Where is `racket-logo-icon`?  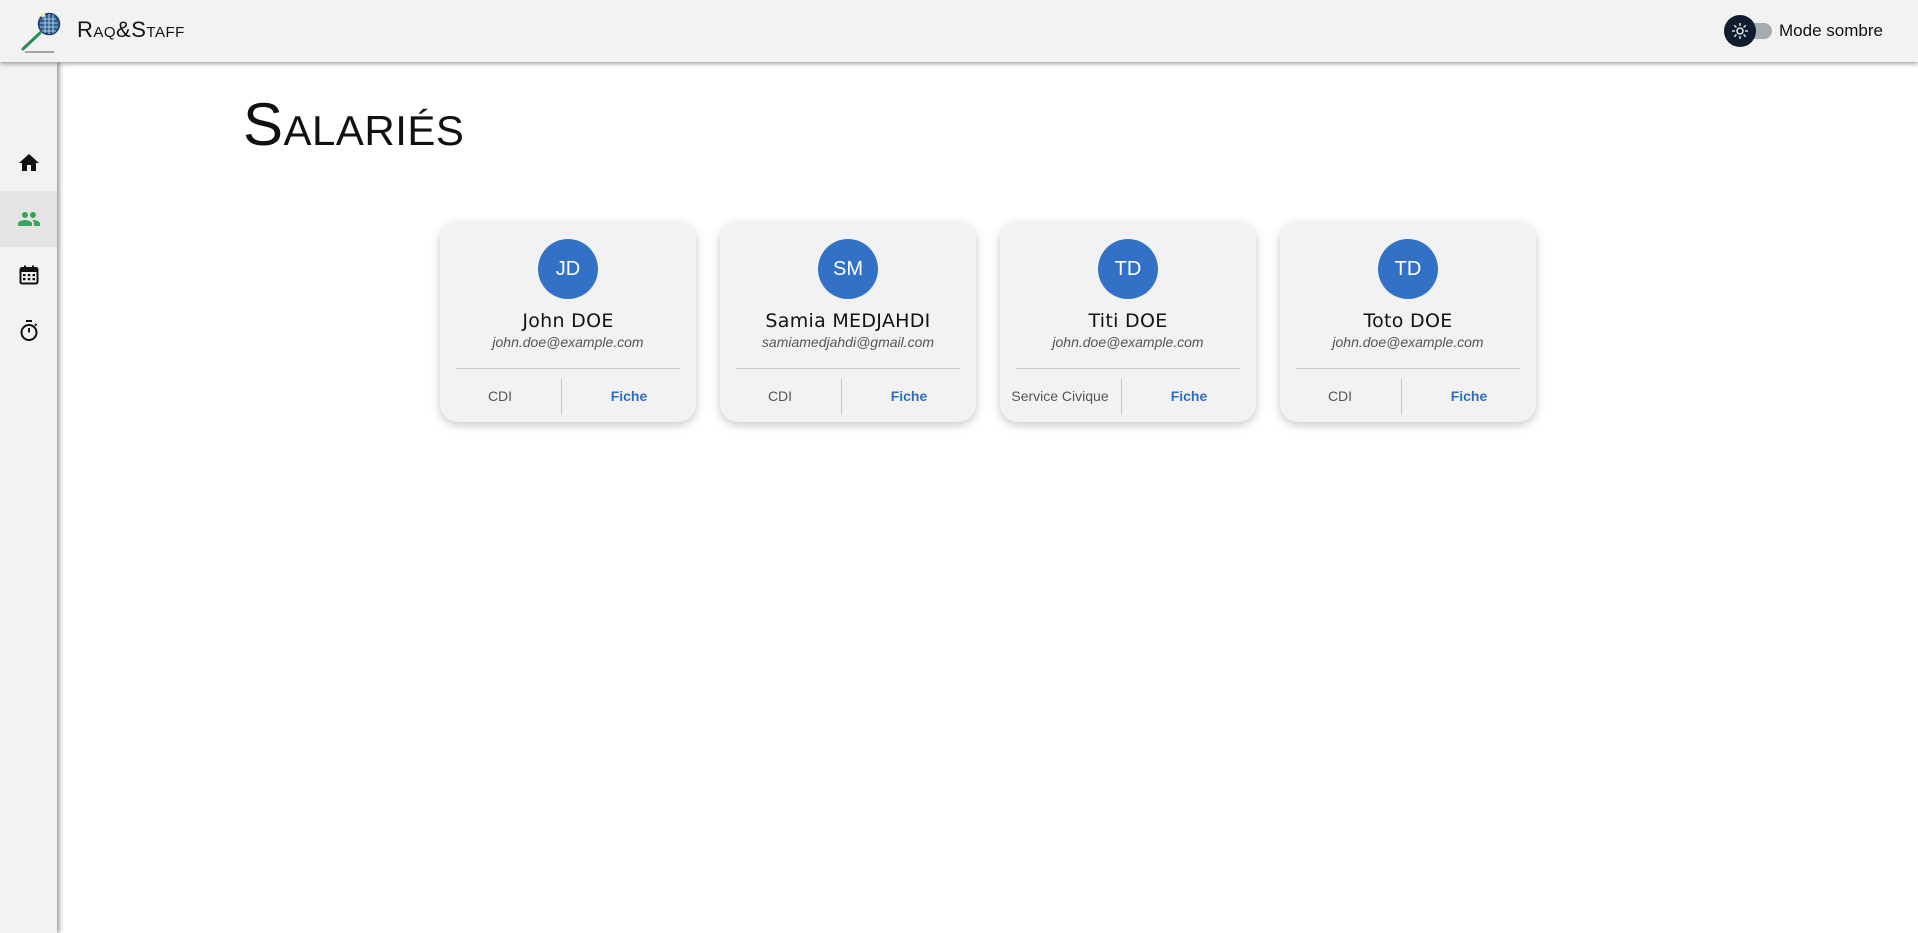
racket-logo-icon is located at coordinates (41, 32).